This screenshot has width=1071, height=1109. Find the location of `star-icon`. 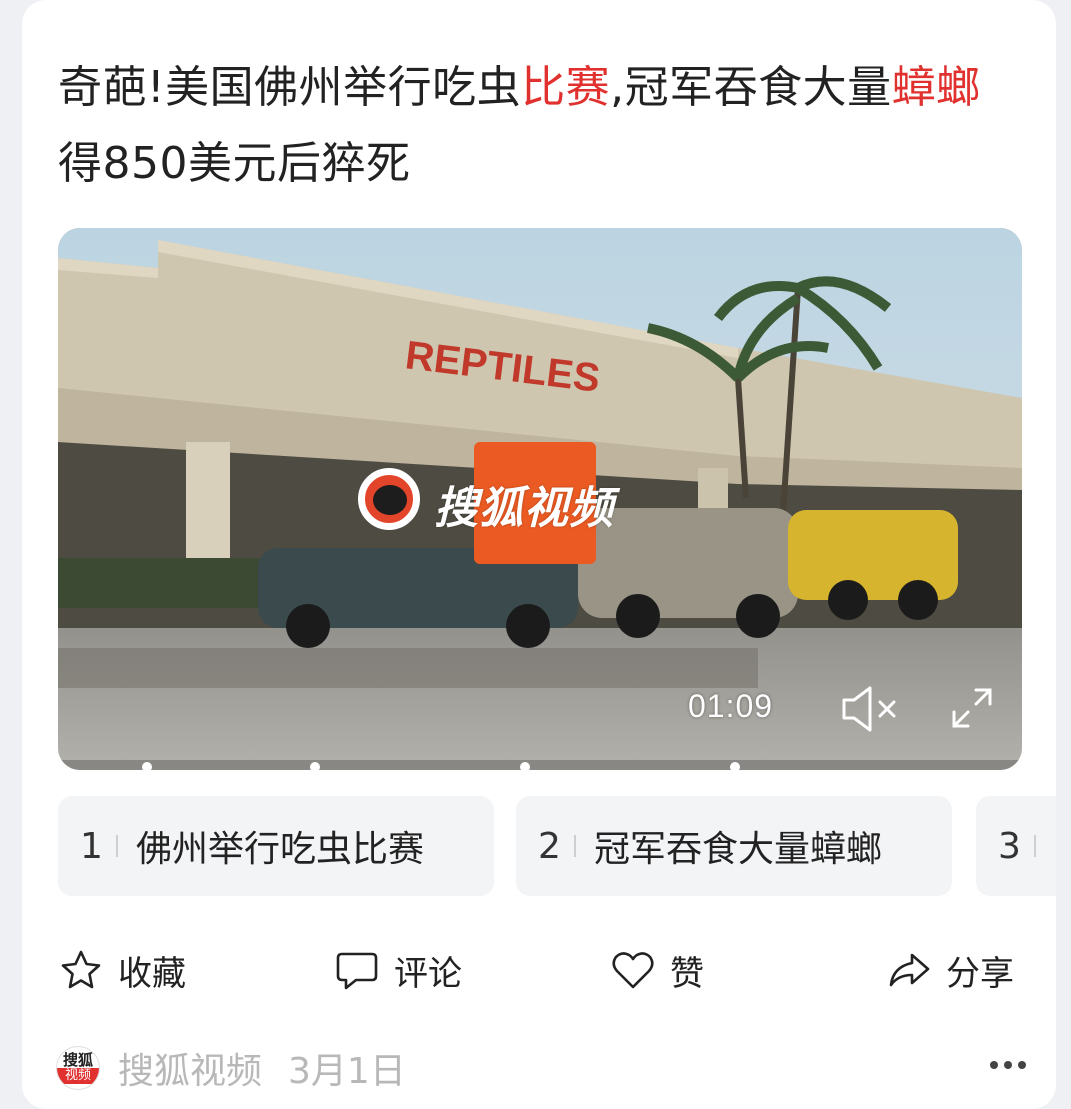

star-icon is located at coordinates (81, 969).